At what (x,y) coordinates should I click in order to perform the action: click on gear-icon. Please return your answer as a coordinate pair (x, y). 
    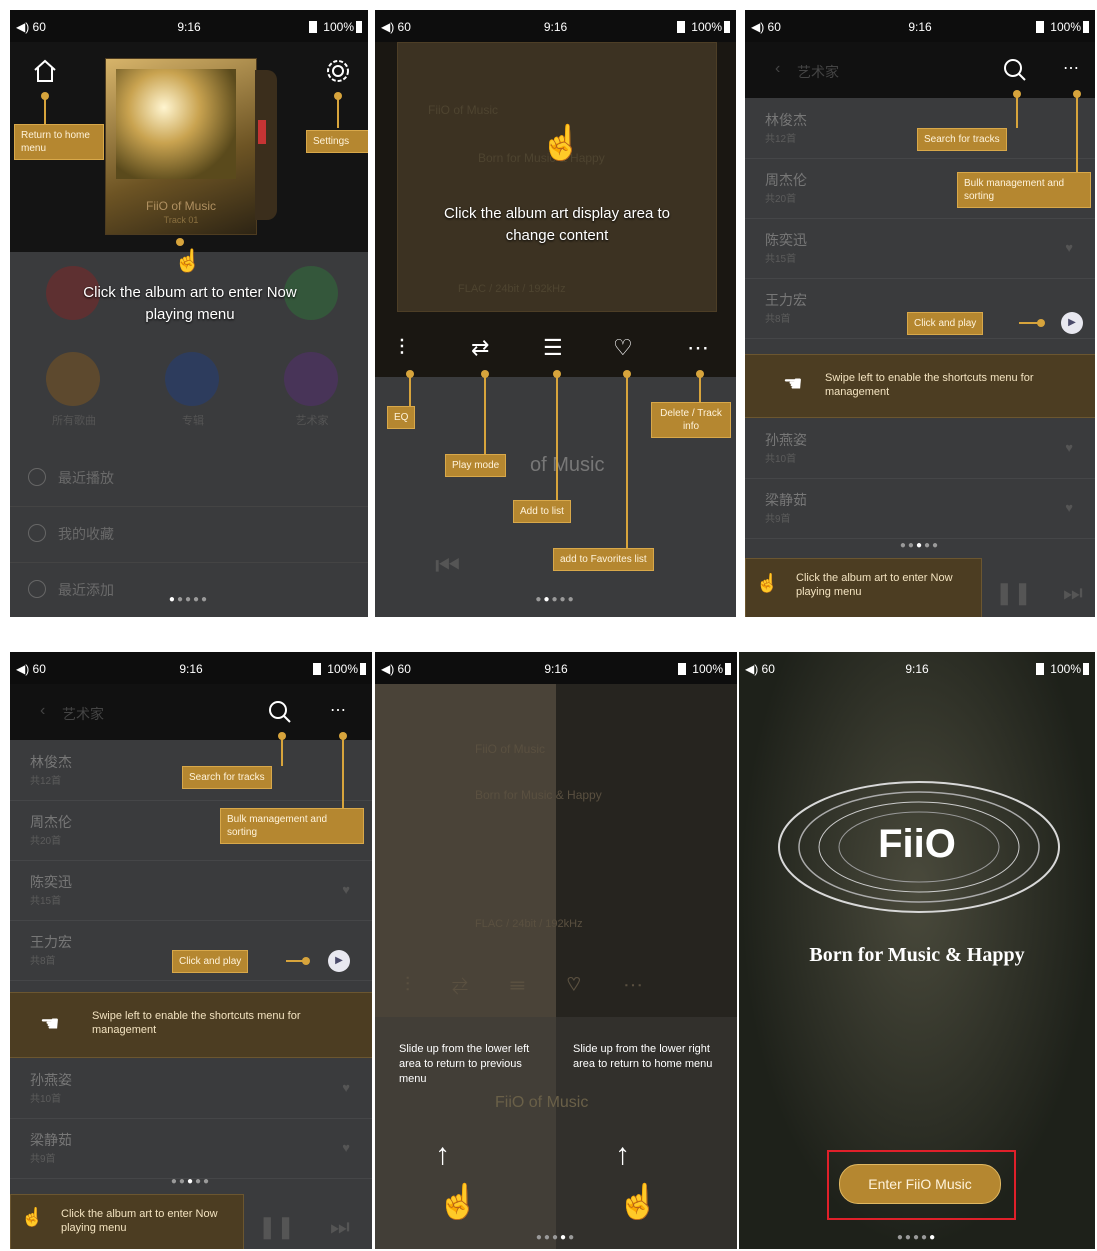
    Looking at the image, I should click on (338, 71).